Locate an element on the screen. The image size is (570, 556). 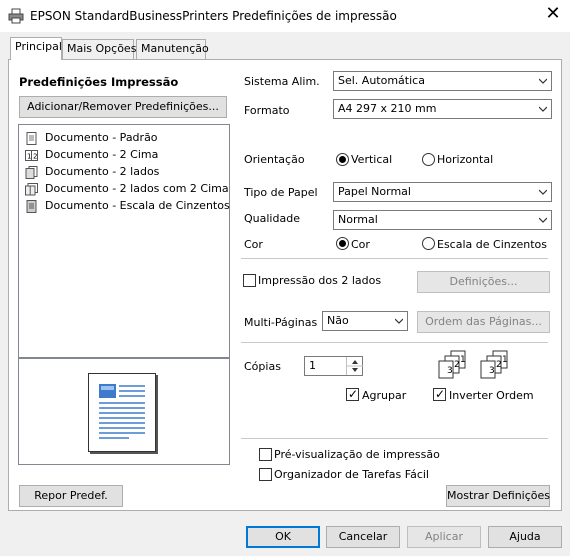
reverse-digit-1: 1 is located at coordinates (505, 360).